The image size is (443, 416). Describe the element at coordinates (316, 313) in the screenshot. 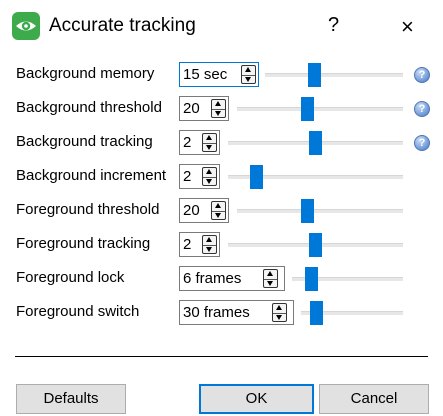

I see `foreground-switch-slider-thumb` at that location.